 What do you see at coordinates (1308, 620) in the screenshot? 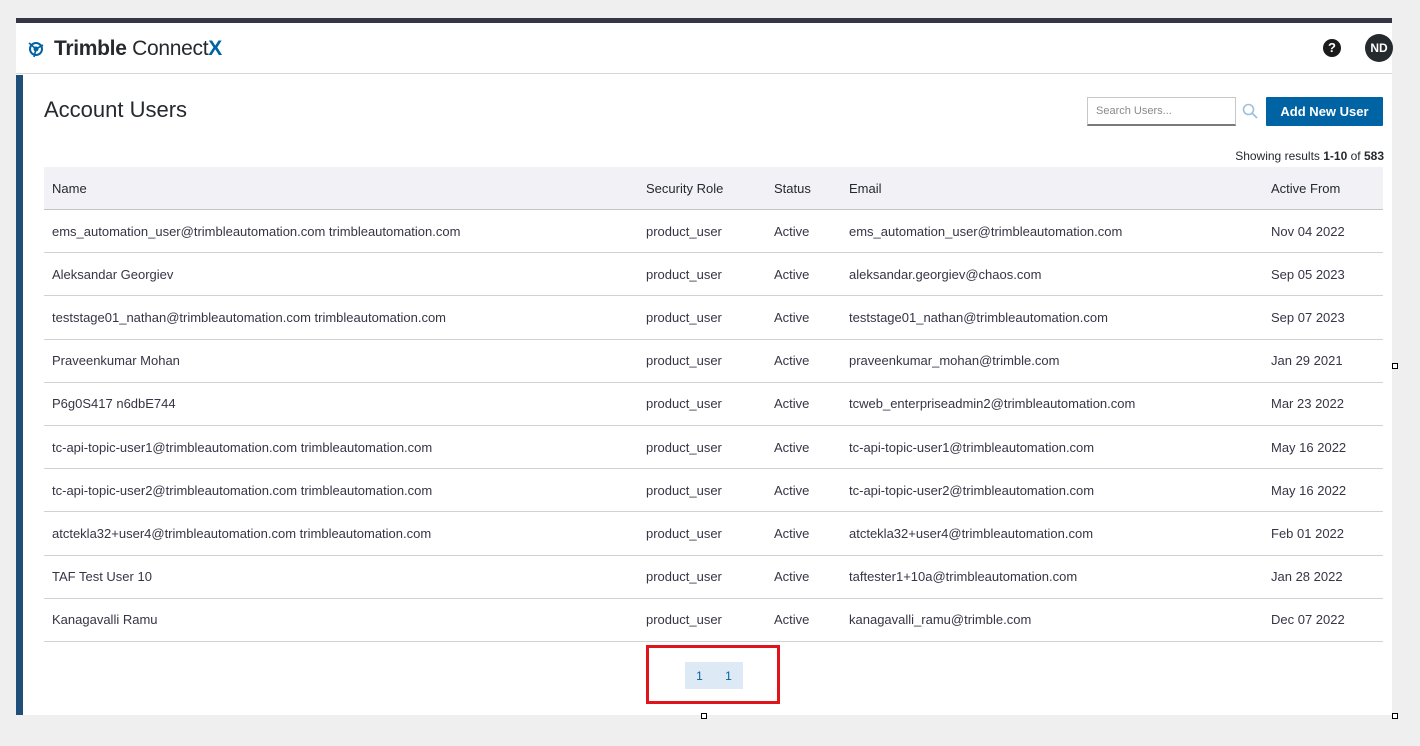
I see `cell-active-from: Dec 07 2022` at bounding box center [1308, 620].